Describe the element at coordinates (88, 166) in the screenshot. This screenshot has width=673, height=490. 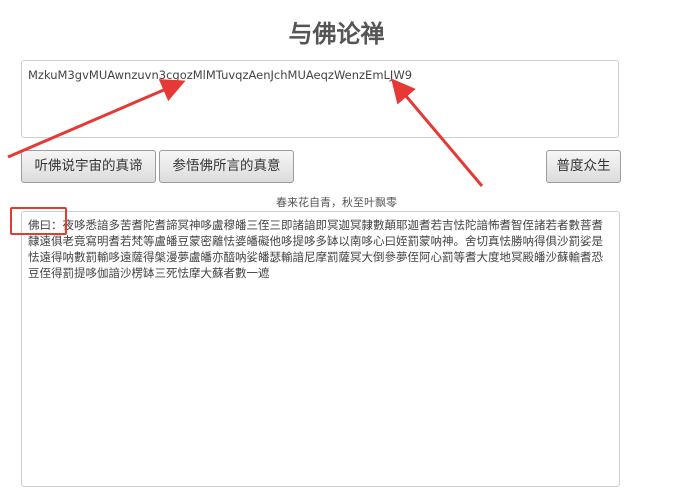
I see `listen-button: 听佛说宇宙的真谛` at that location.